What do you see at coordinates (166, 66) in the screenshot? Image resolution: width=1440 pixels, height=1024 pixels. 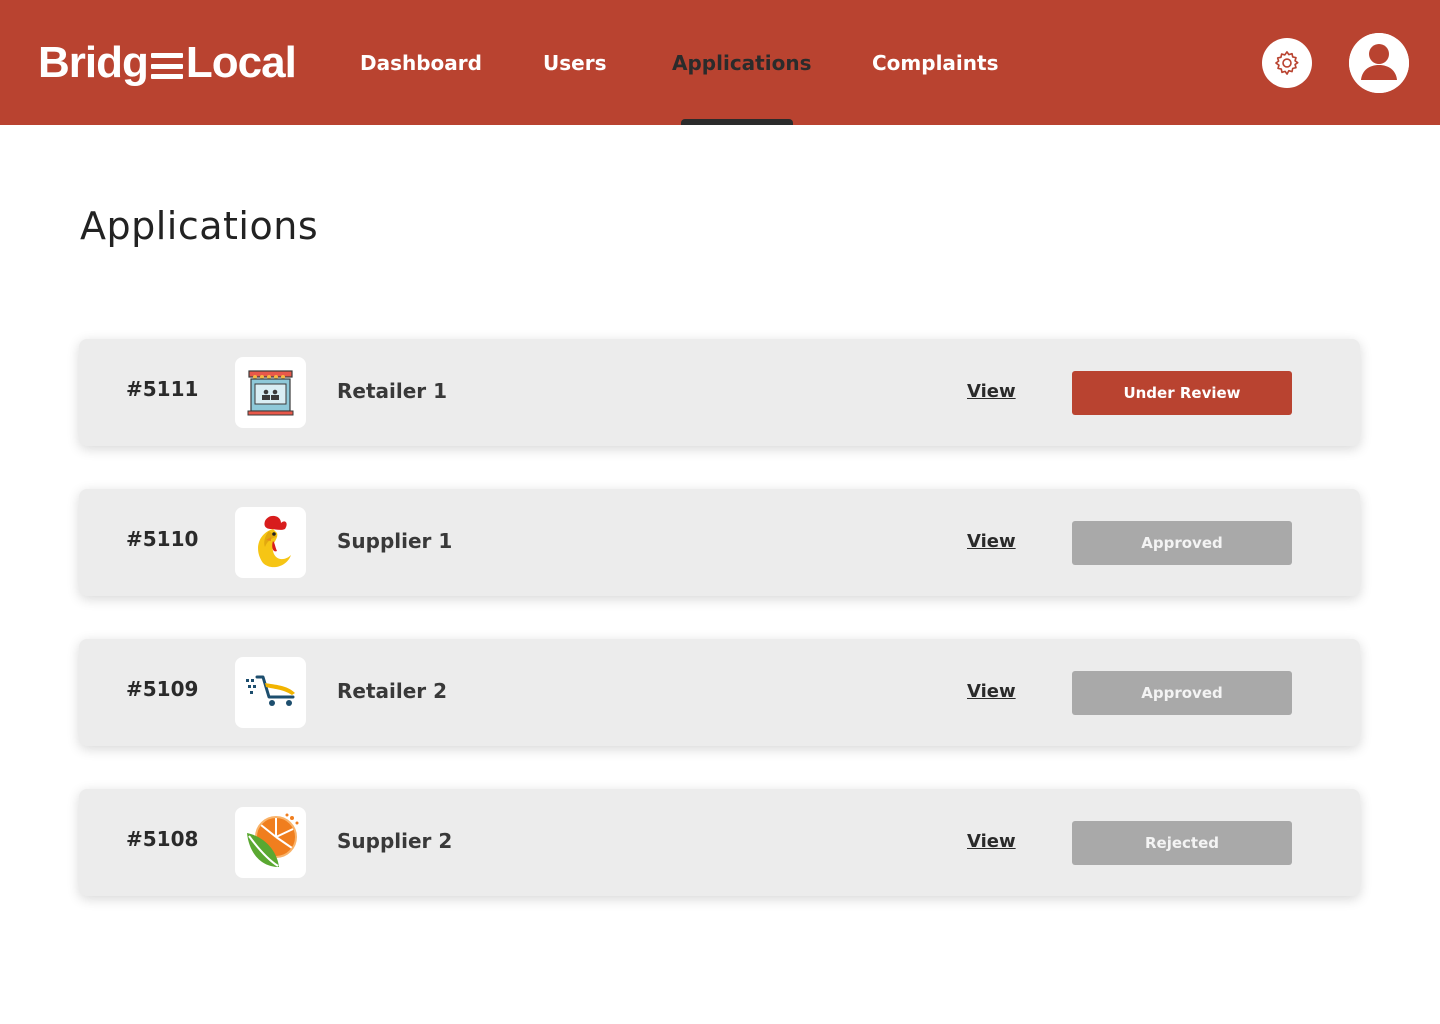 I see `logo-bars-icon` at bounding box center [166, 66].